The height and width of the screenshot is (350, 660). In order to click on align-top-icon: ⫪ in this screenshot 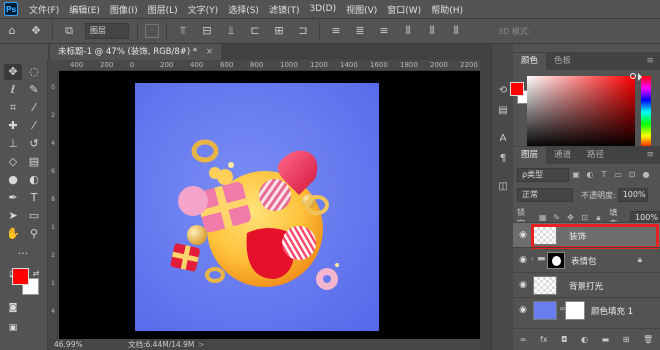, I will do `click(183, 31)`.